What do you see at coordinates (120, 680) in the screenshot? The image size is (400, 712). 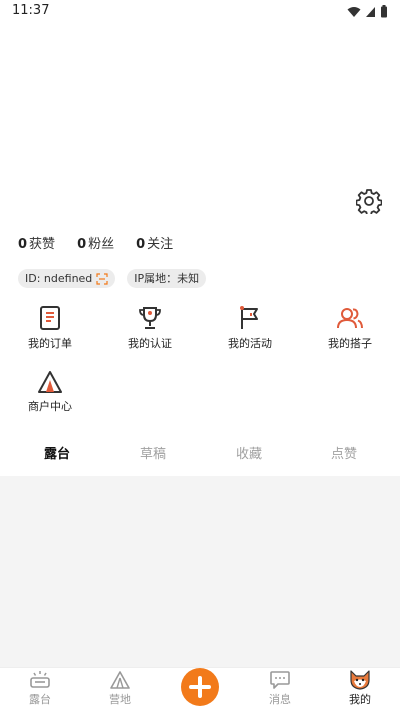 I see `camp-icon` at bounding box center [120, 680].